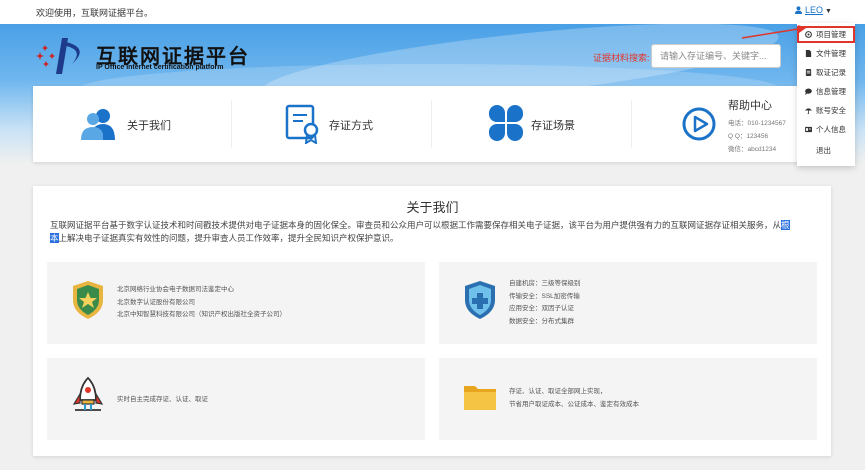  Describe the element at coordinates (236, 399) in the screenshot. I see `feature-card: 实时自主完成存证、认证、取证` at that location.